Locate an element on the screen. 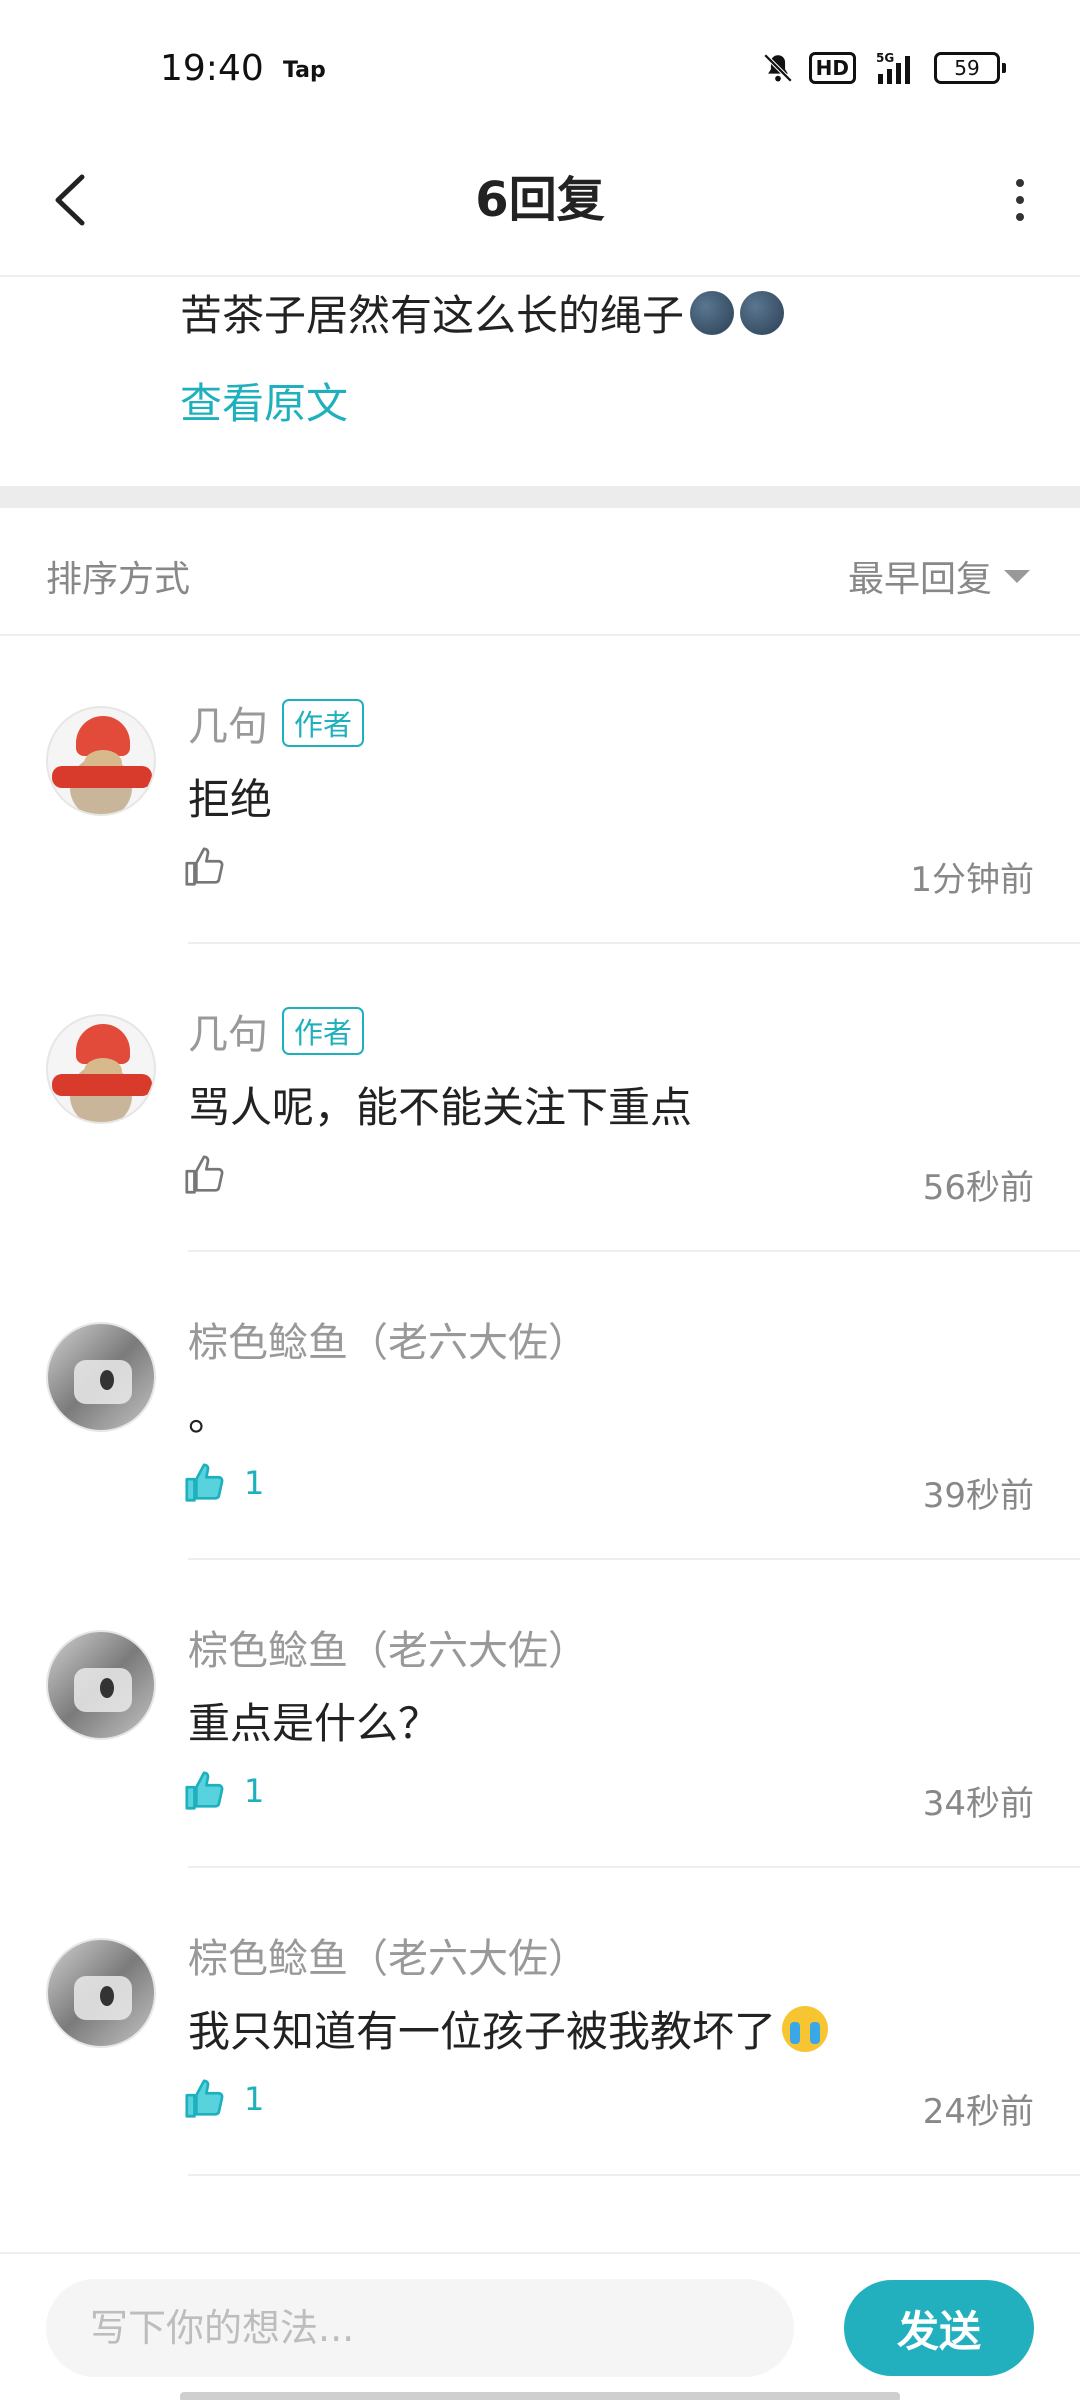  comment-time: 24秒前 is located at coordinates (978, 2112).